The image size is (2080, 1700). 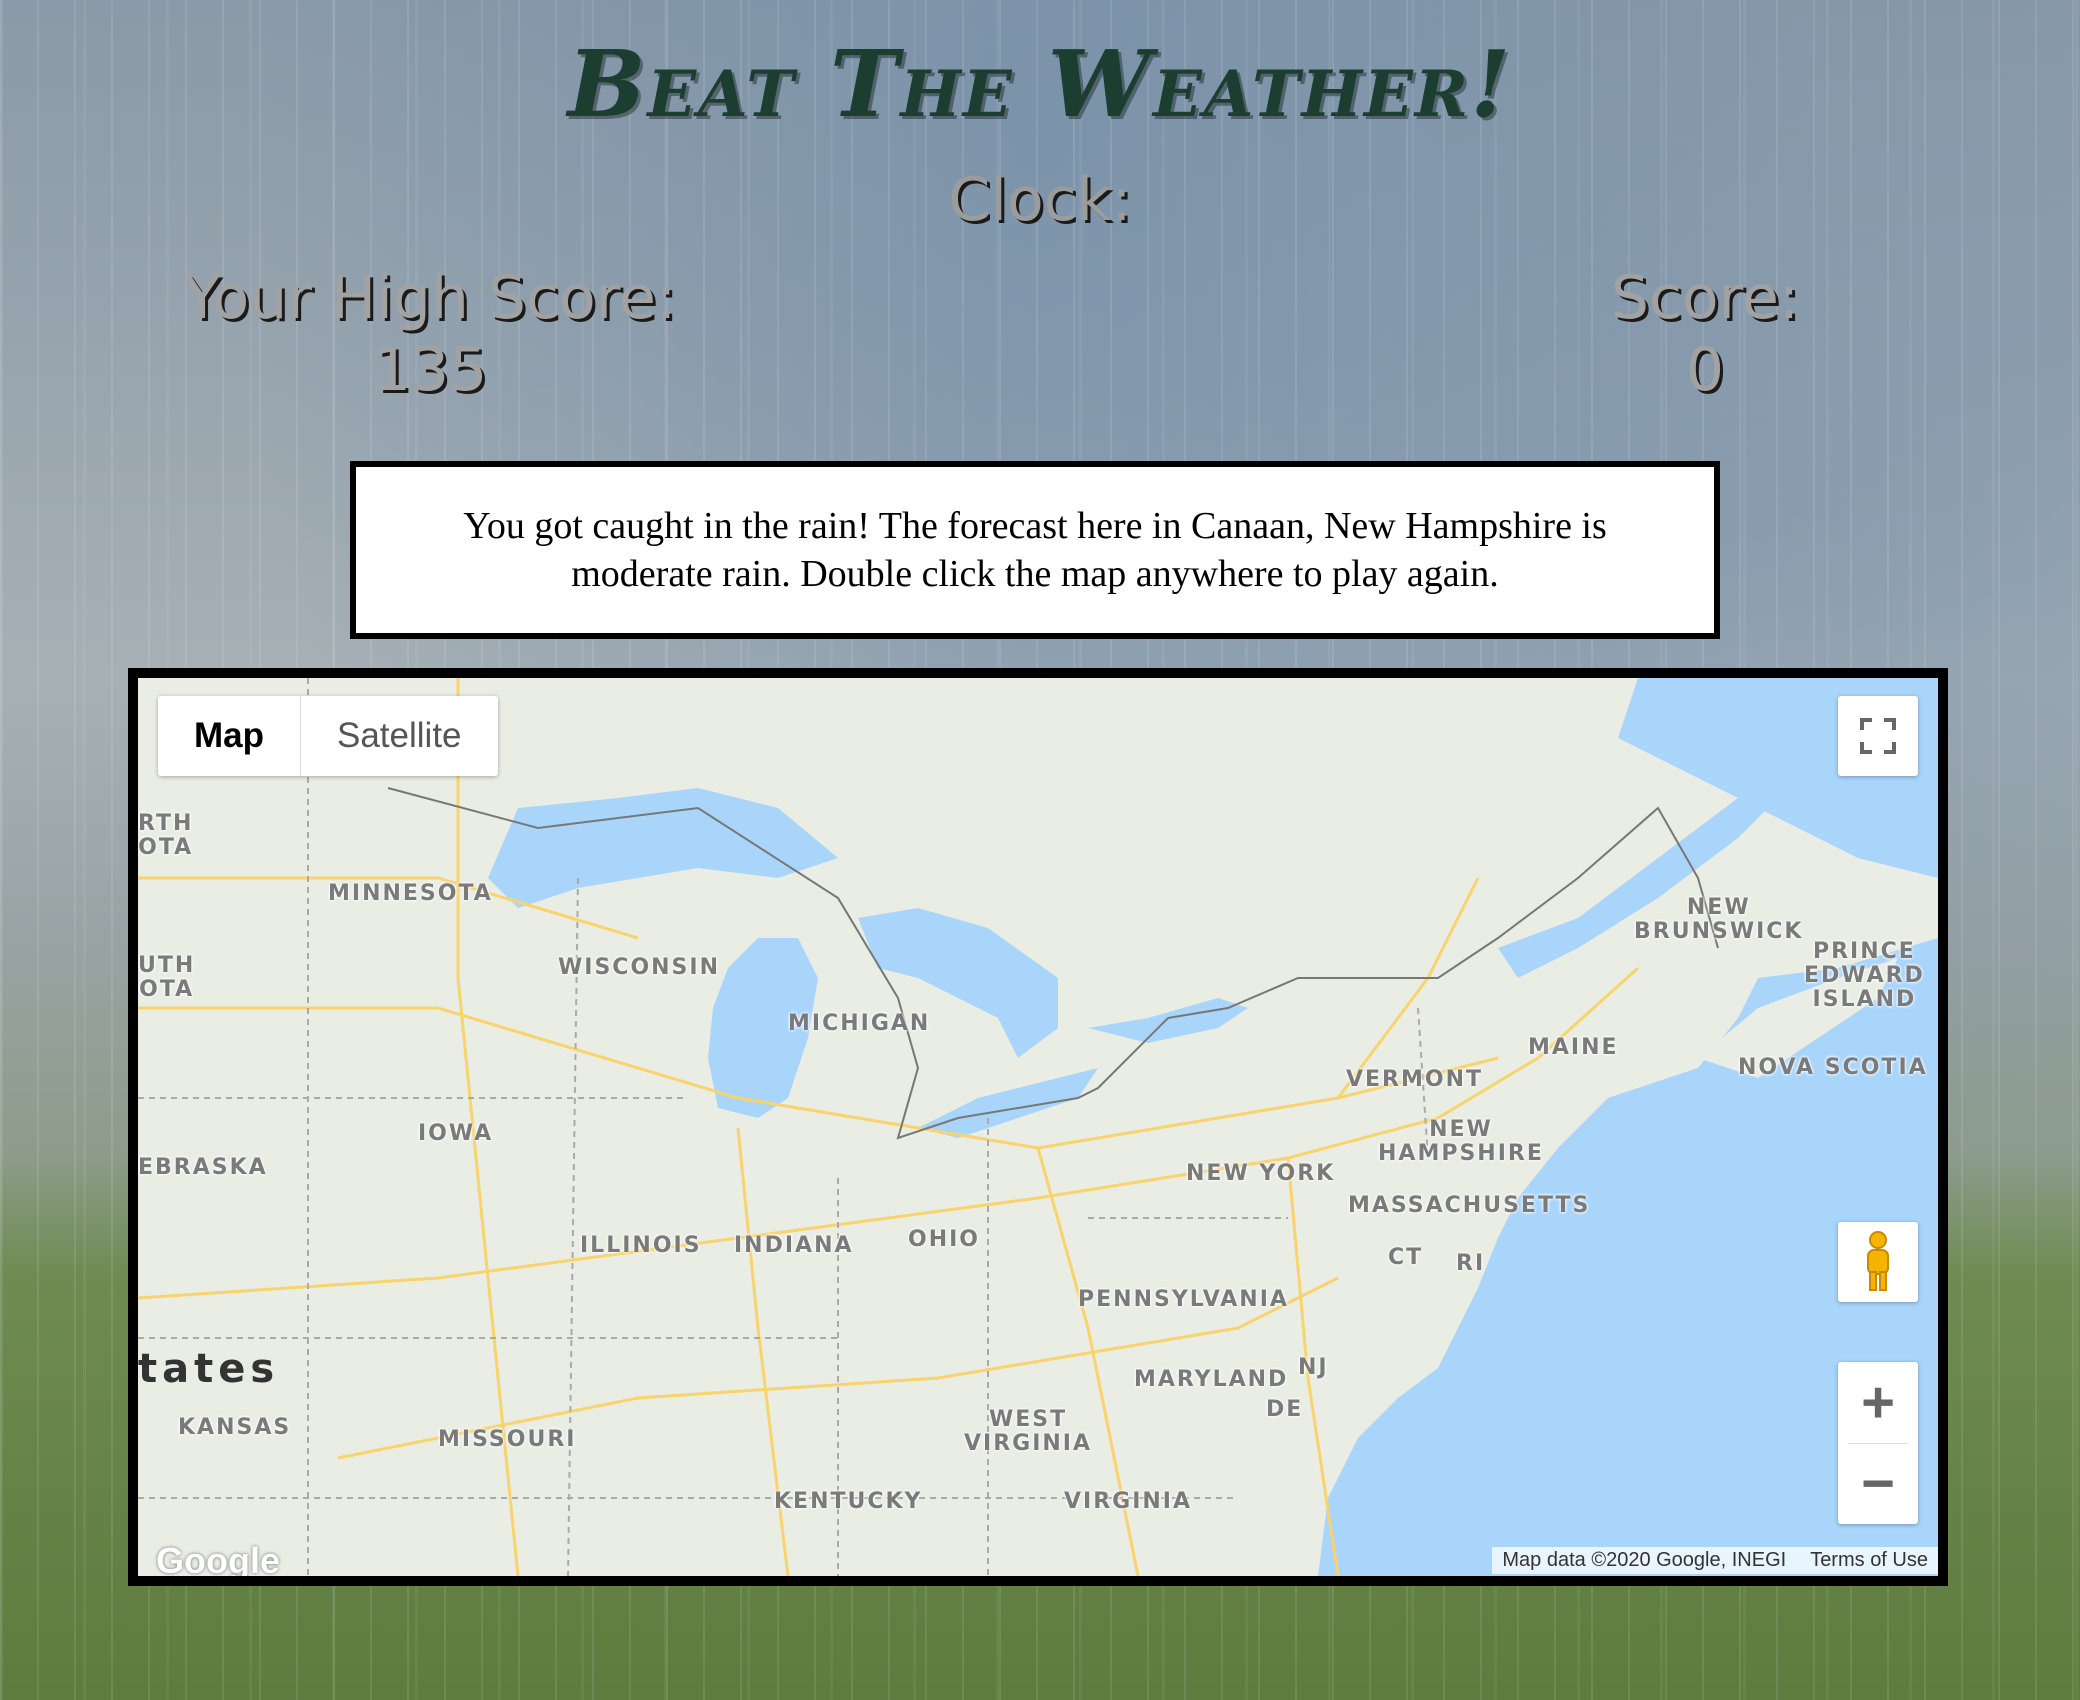 I want to click on high-score-panel: Your High Score: 135, so click(x=430, y=334).